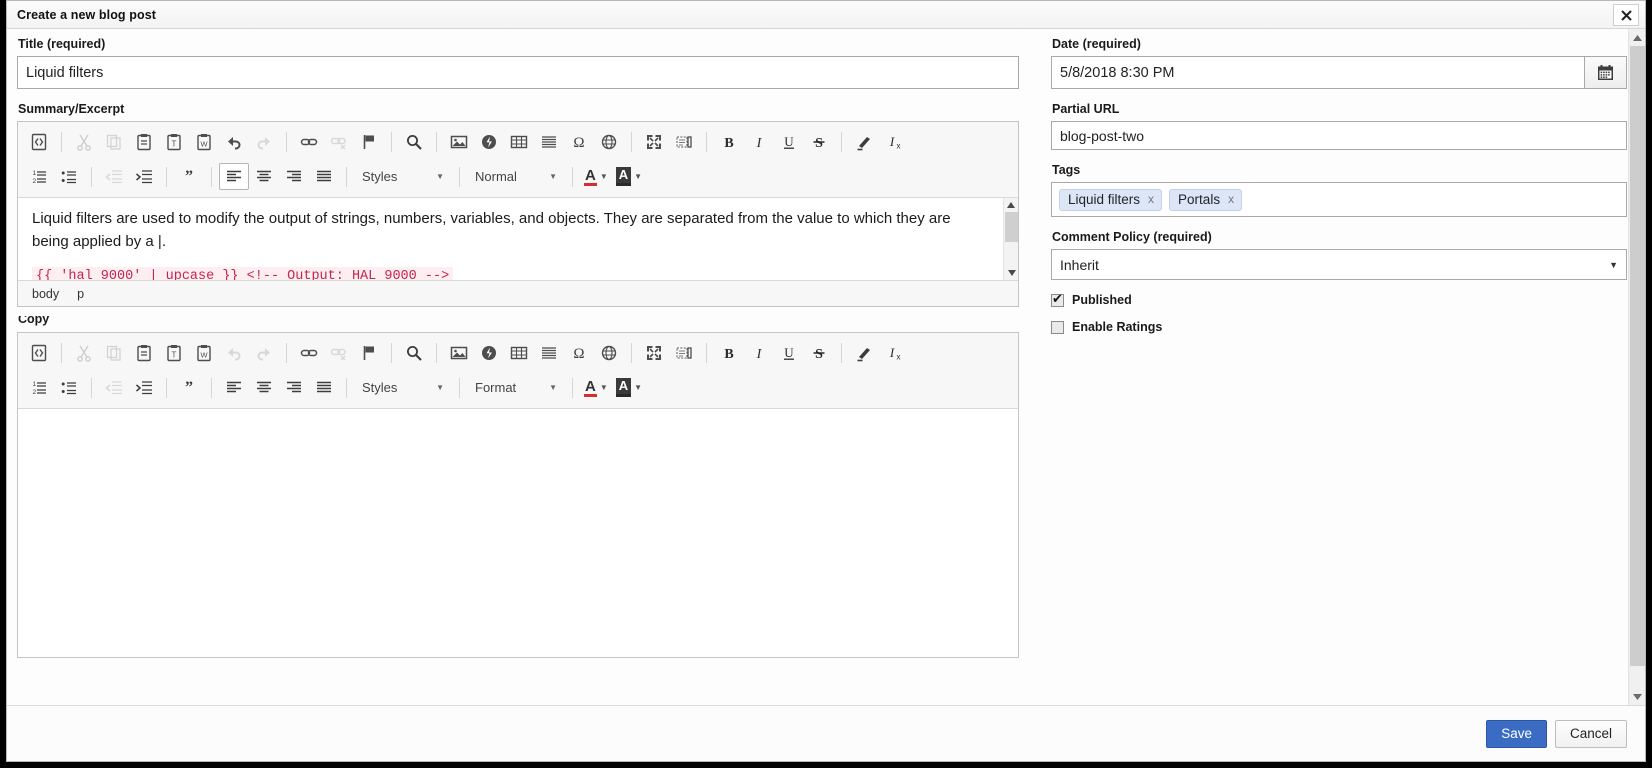  I want to click on format-dropdown-copy: Format ▼, so click(515, 387).